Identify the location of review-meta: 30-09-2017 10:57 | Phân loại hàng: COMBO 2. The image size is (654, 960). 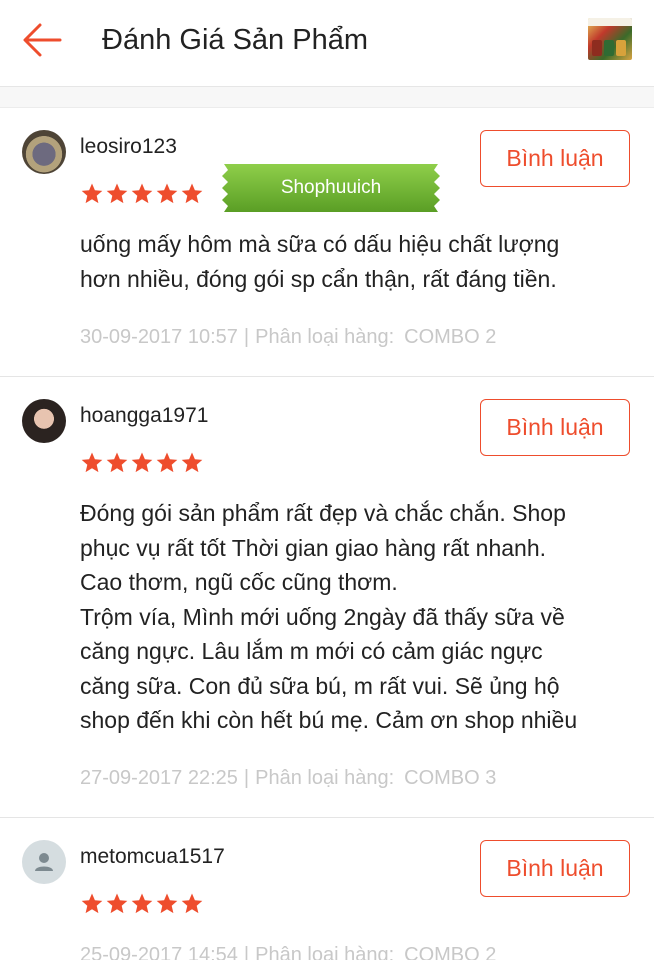
(288, 337).